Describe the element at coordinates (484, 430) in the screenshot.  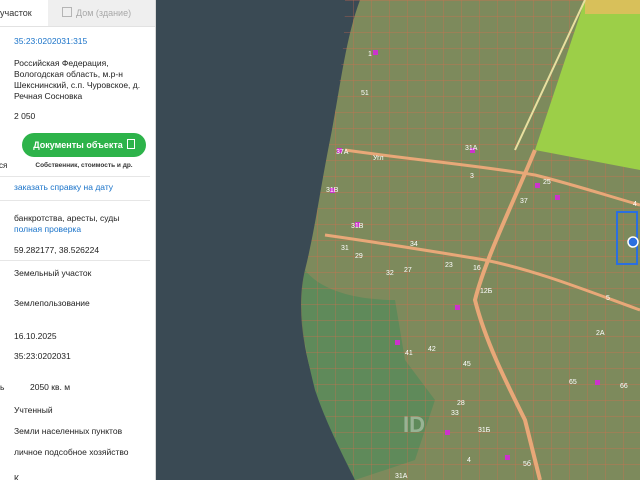
I see `parcel-label: 31Б` at that location.